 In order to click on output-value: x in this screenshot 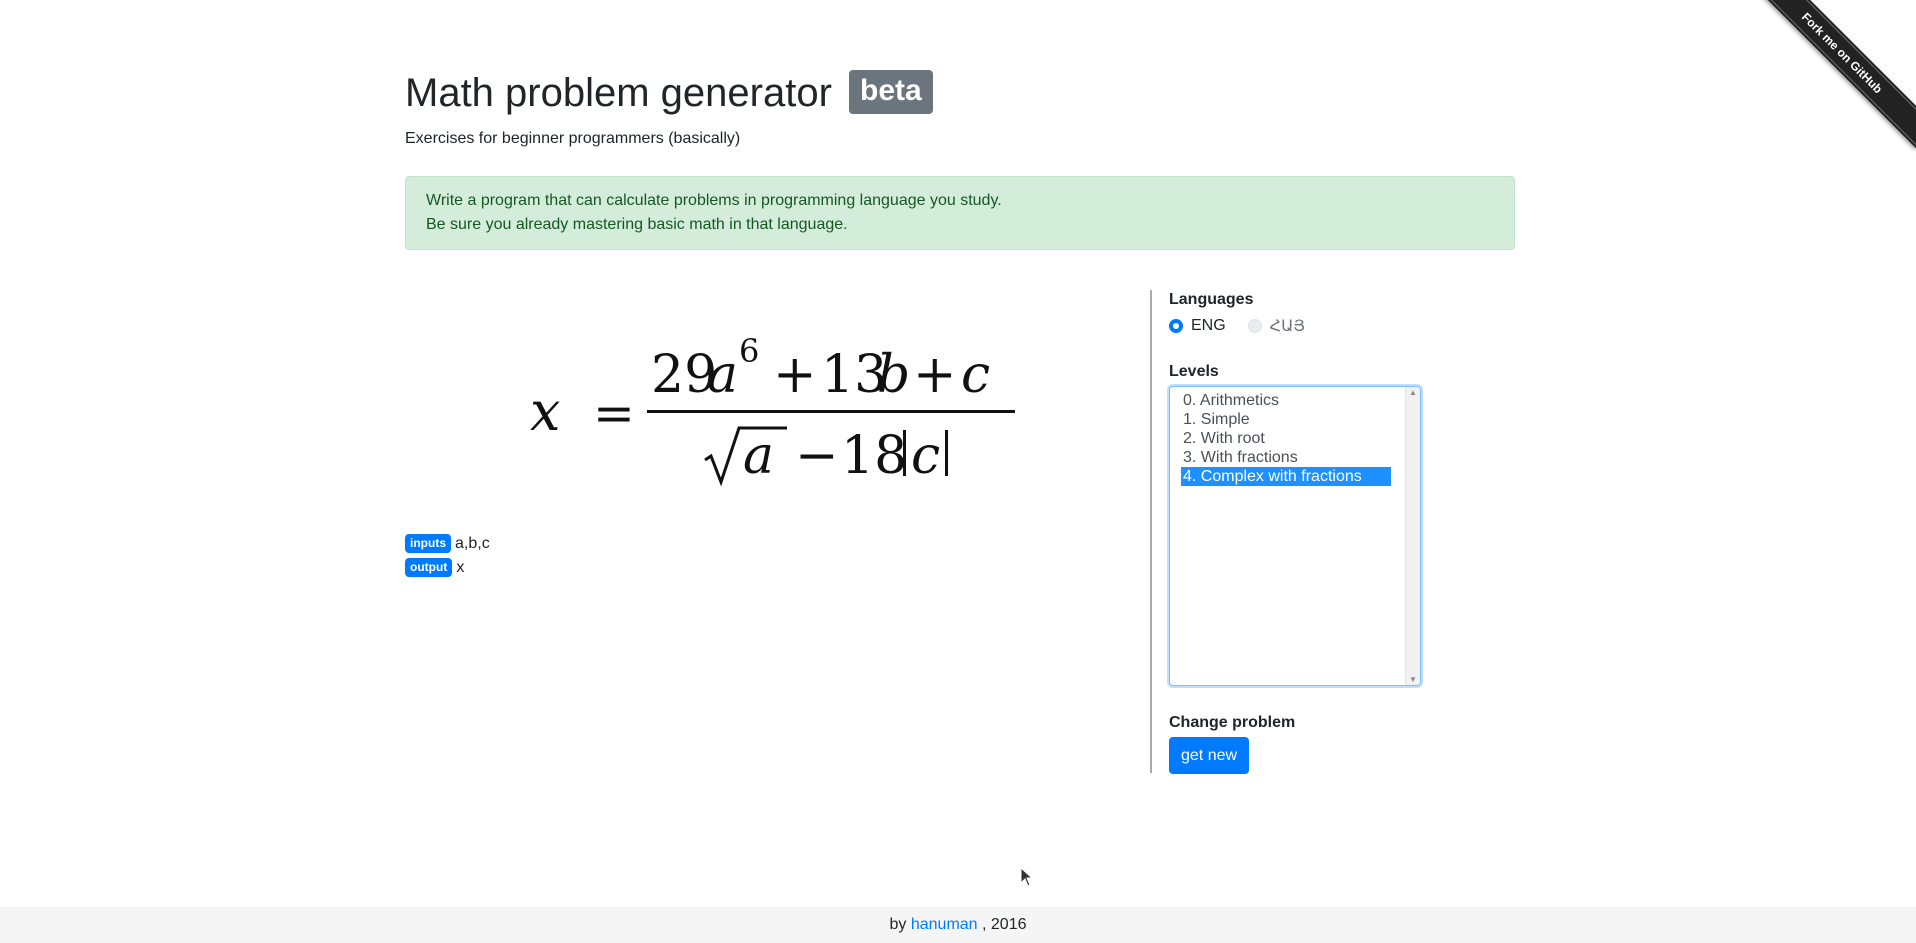, I will do `click(460, 567)`.